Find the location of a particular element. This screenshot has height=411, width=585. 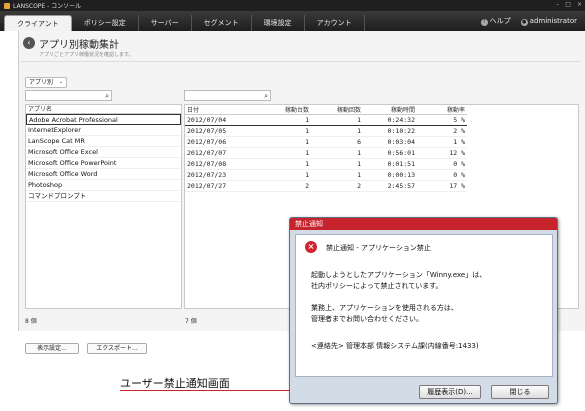

table-cell: 6 is located at coordinates (337, 142).